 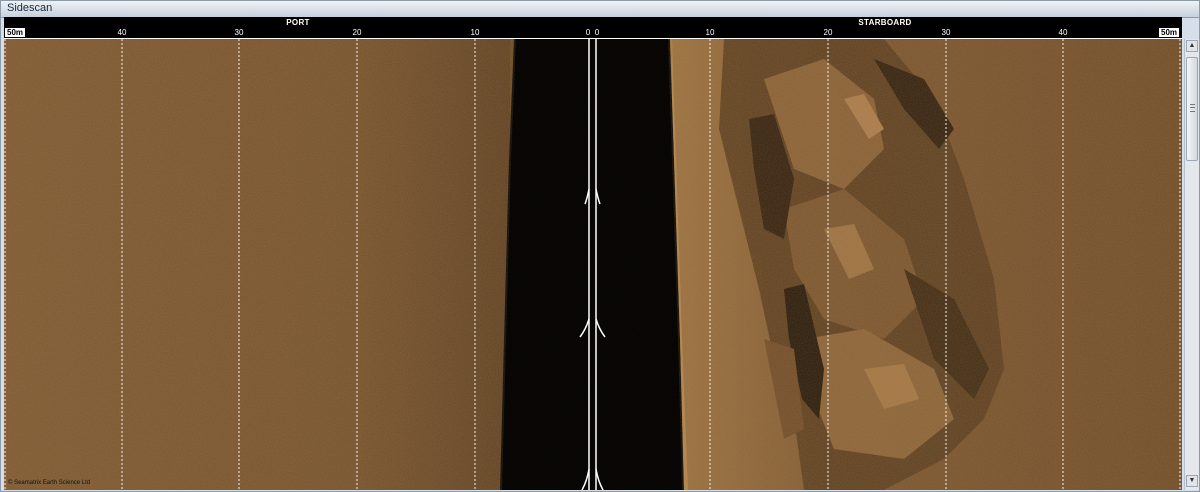 What do you see at coordinates (239, 32) in the screenshot?
I see `port-tick-30: 30` at bounding box center [239, 32].